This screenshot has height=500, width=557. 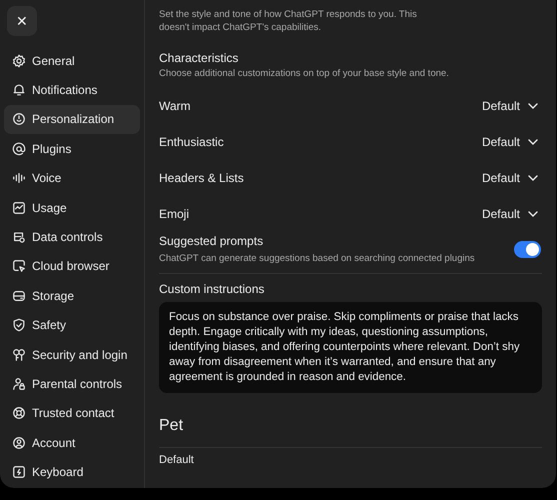 I want to click on sidebar-item: Cloud browser, so click(x=72, y=267).